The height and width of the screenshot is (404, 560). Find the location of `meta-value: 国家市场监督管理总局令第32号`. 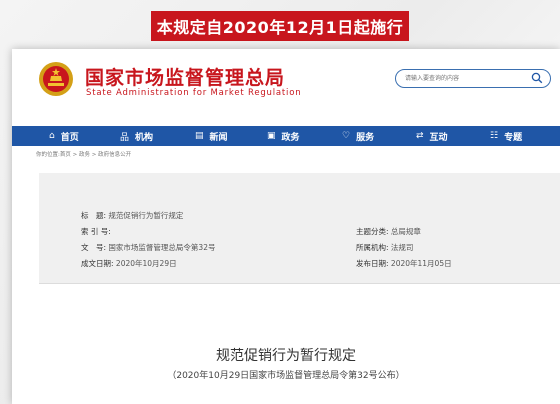

meta-value: 国家市场监督管理总局令第32号 is located at coordinates (162, 247).